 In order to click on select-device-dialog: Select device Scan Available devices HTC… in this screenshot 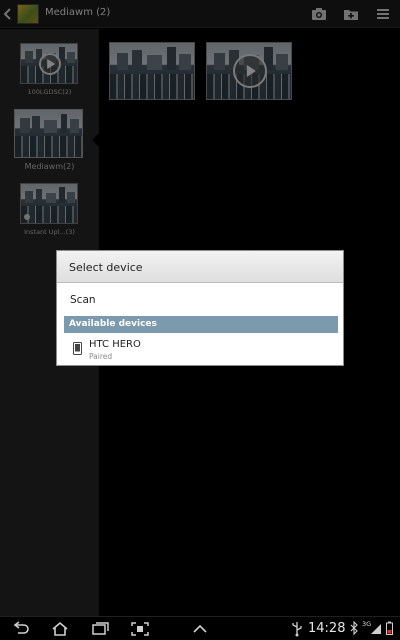, I will do `click(200, 308)`.